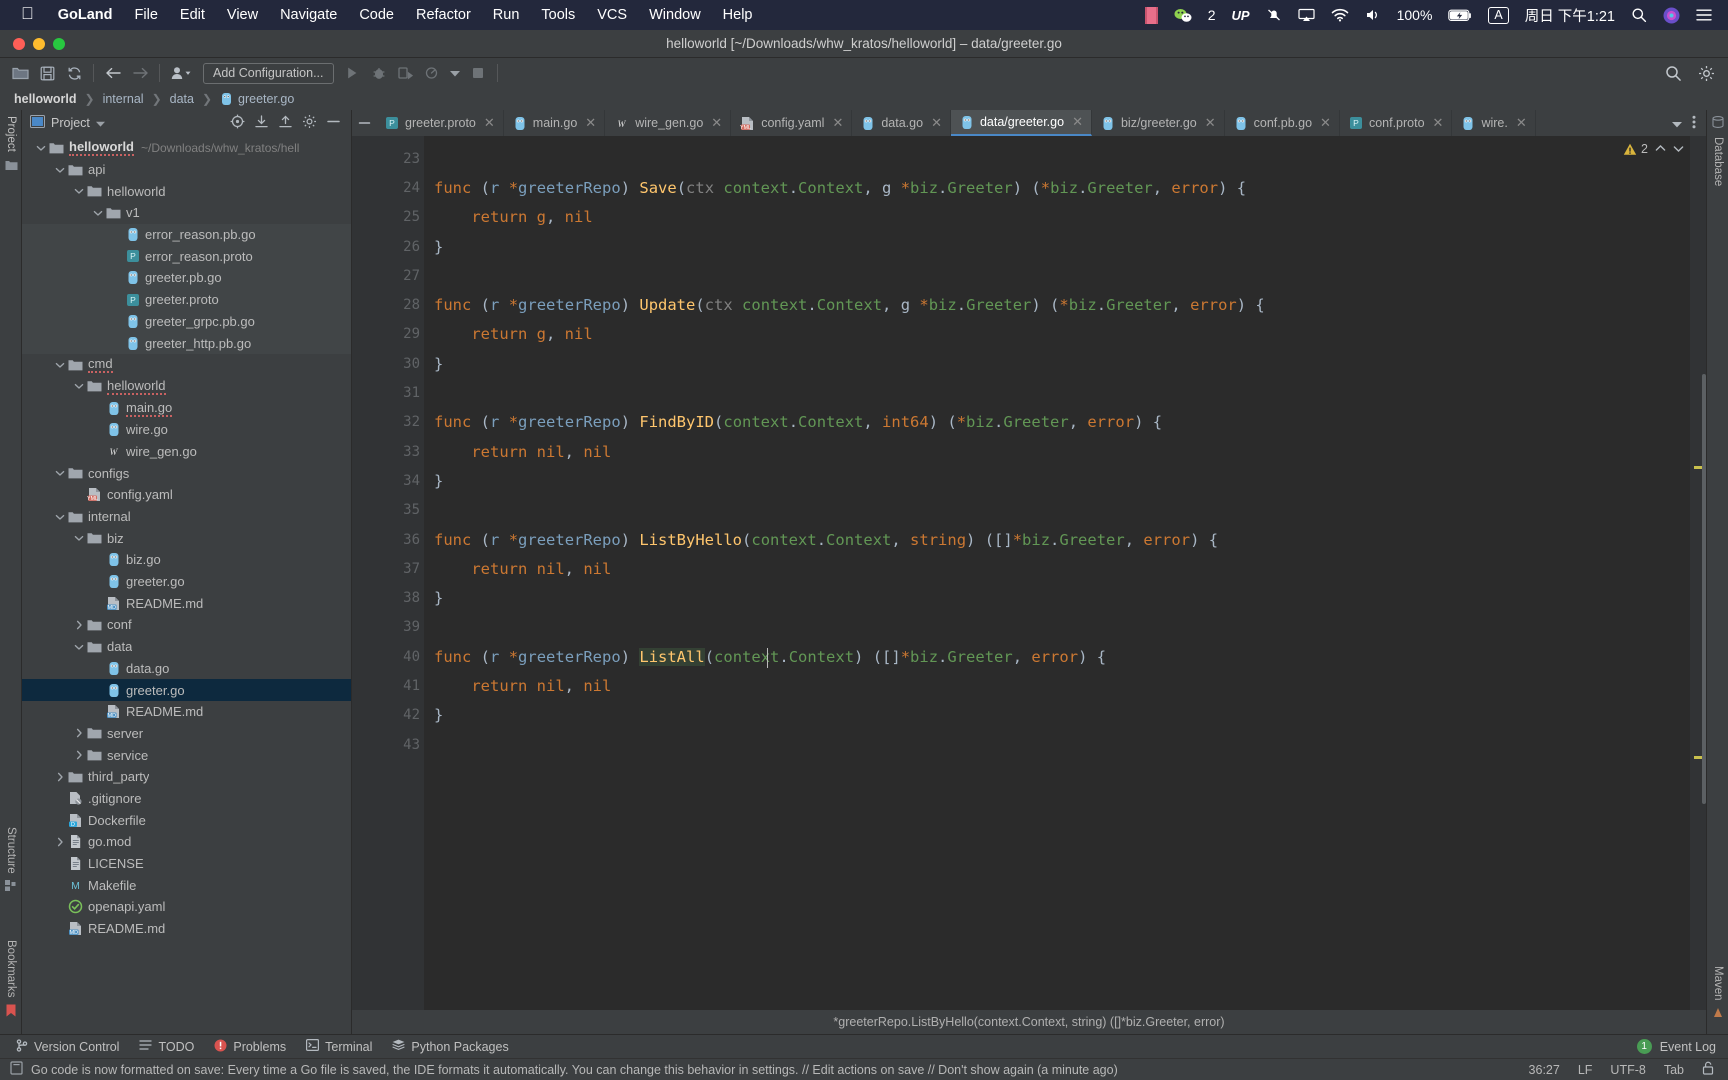  Describe the element at coordinates (1673, 73) in the screenshot. I see `search-everywhere-icon` at that location.